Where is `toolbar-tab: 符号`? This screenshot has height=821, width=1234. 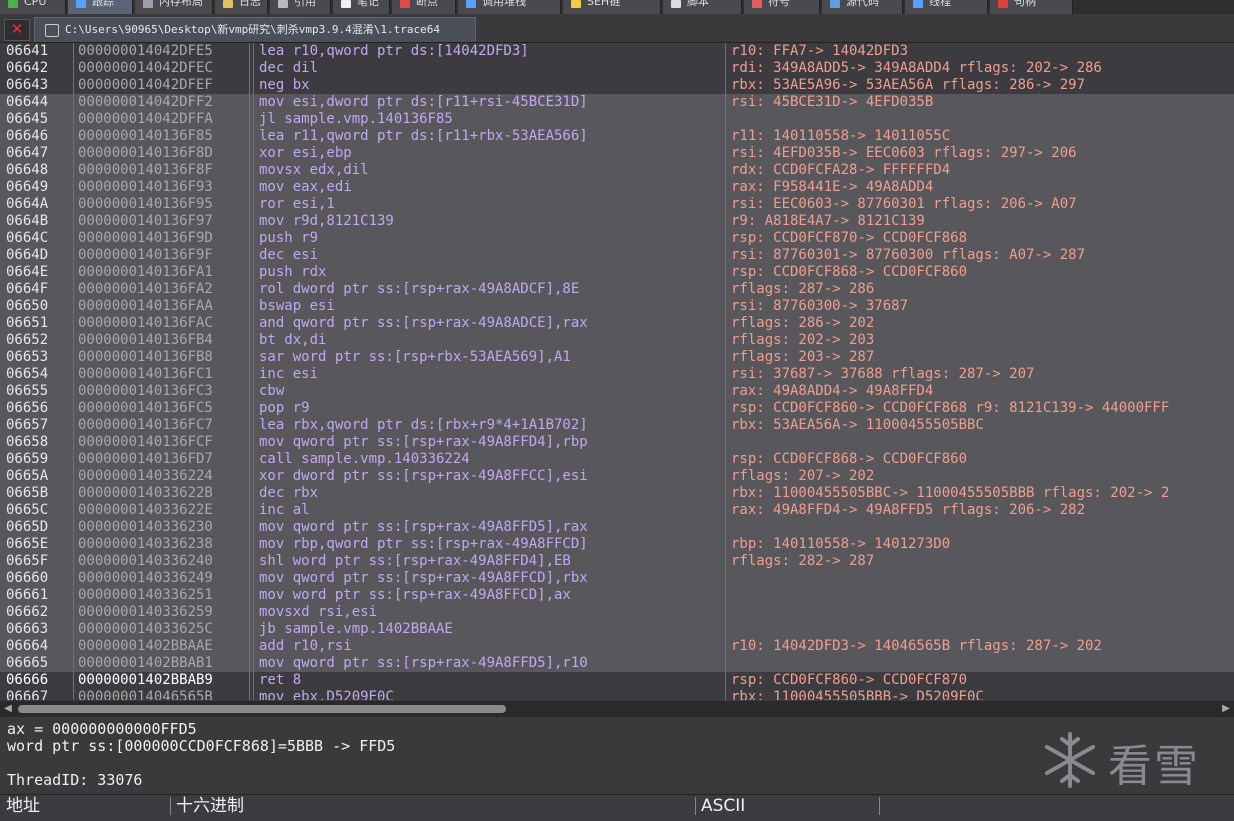
toolbar-tab: 符号 is located at coordinates (782, 7).